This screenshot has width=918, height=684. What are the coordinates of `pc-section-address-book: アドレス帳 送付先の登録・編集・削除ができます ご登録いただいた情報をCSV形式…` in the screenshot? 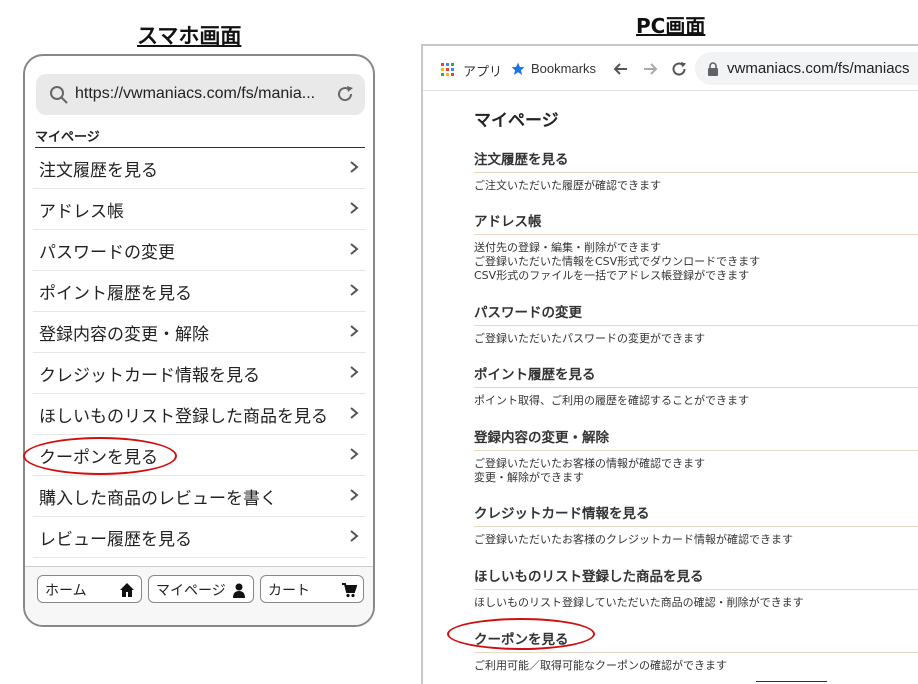 It's located at (696, 246).